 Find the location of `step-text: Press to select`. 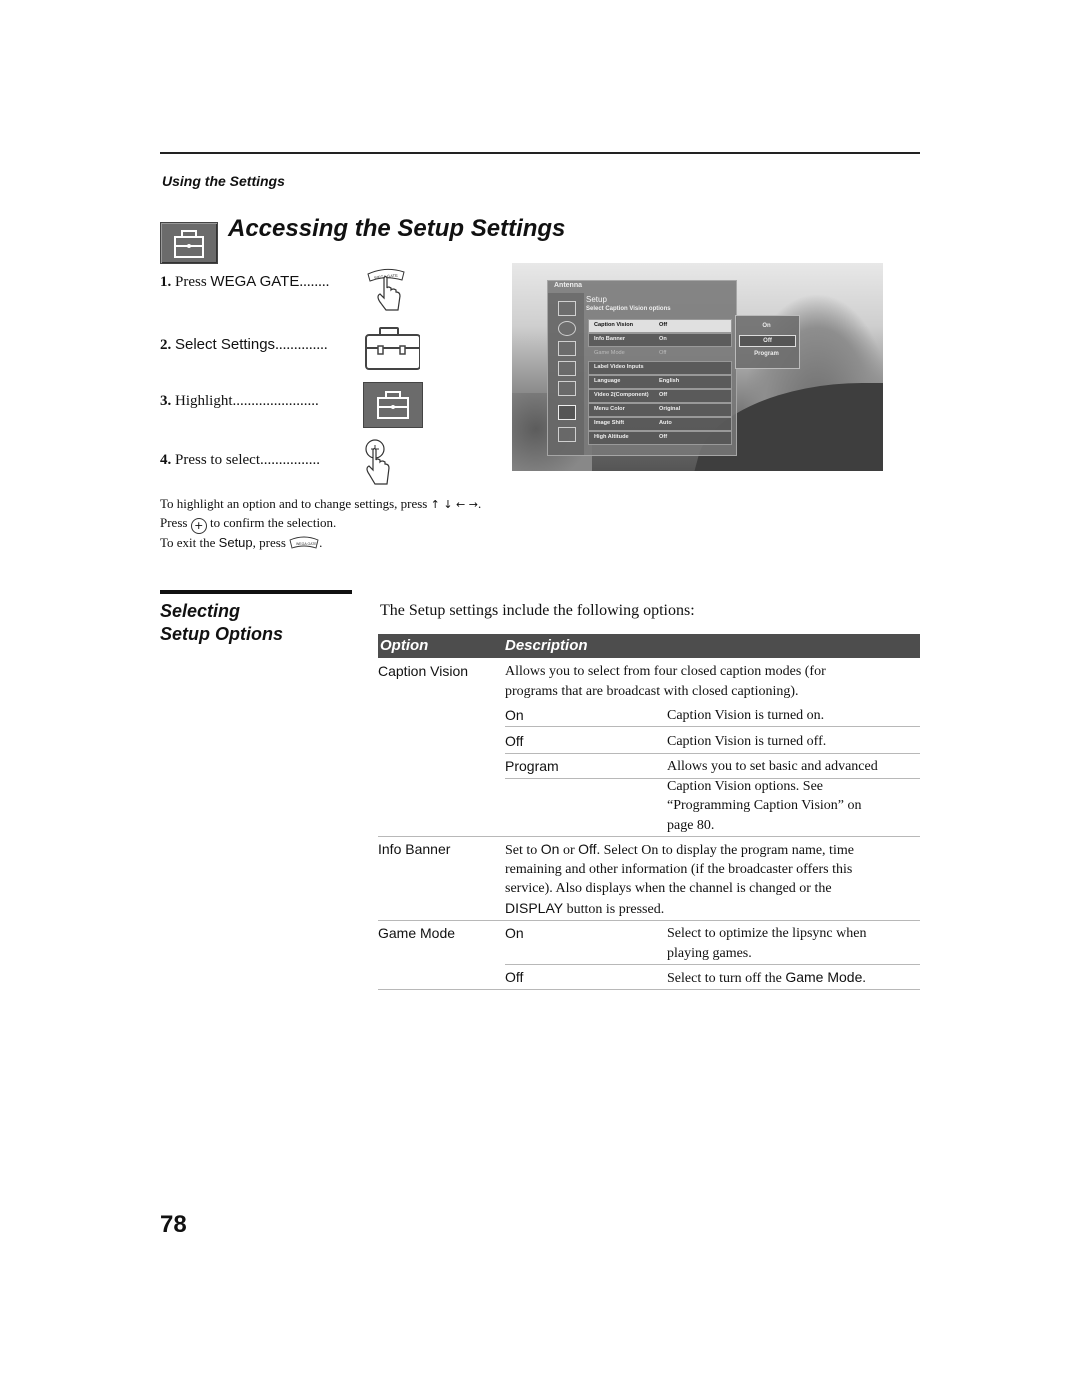

step-text: Press to select is located at coordinates (217, 460).